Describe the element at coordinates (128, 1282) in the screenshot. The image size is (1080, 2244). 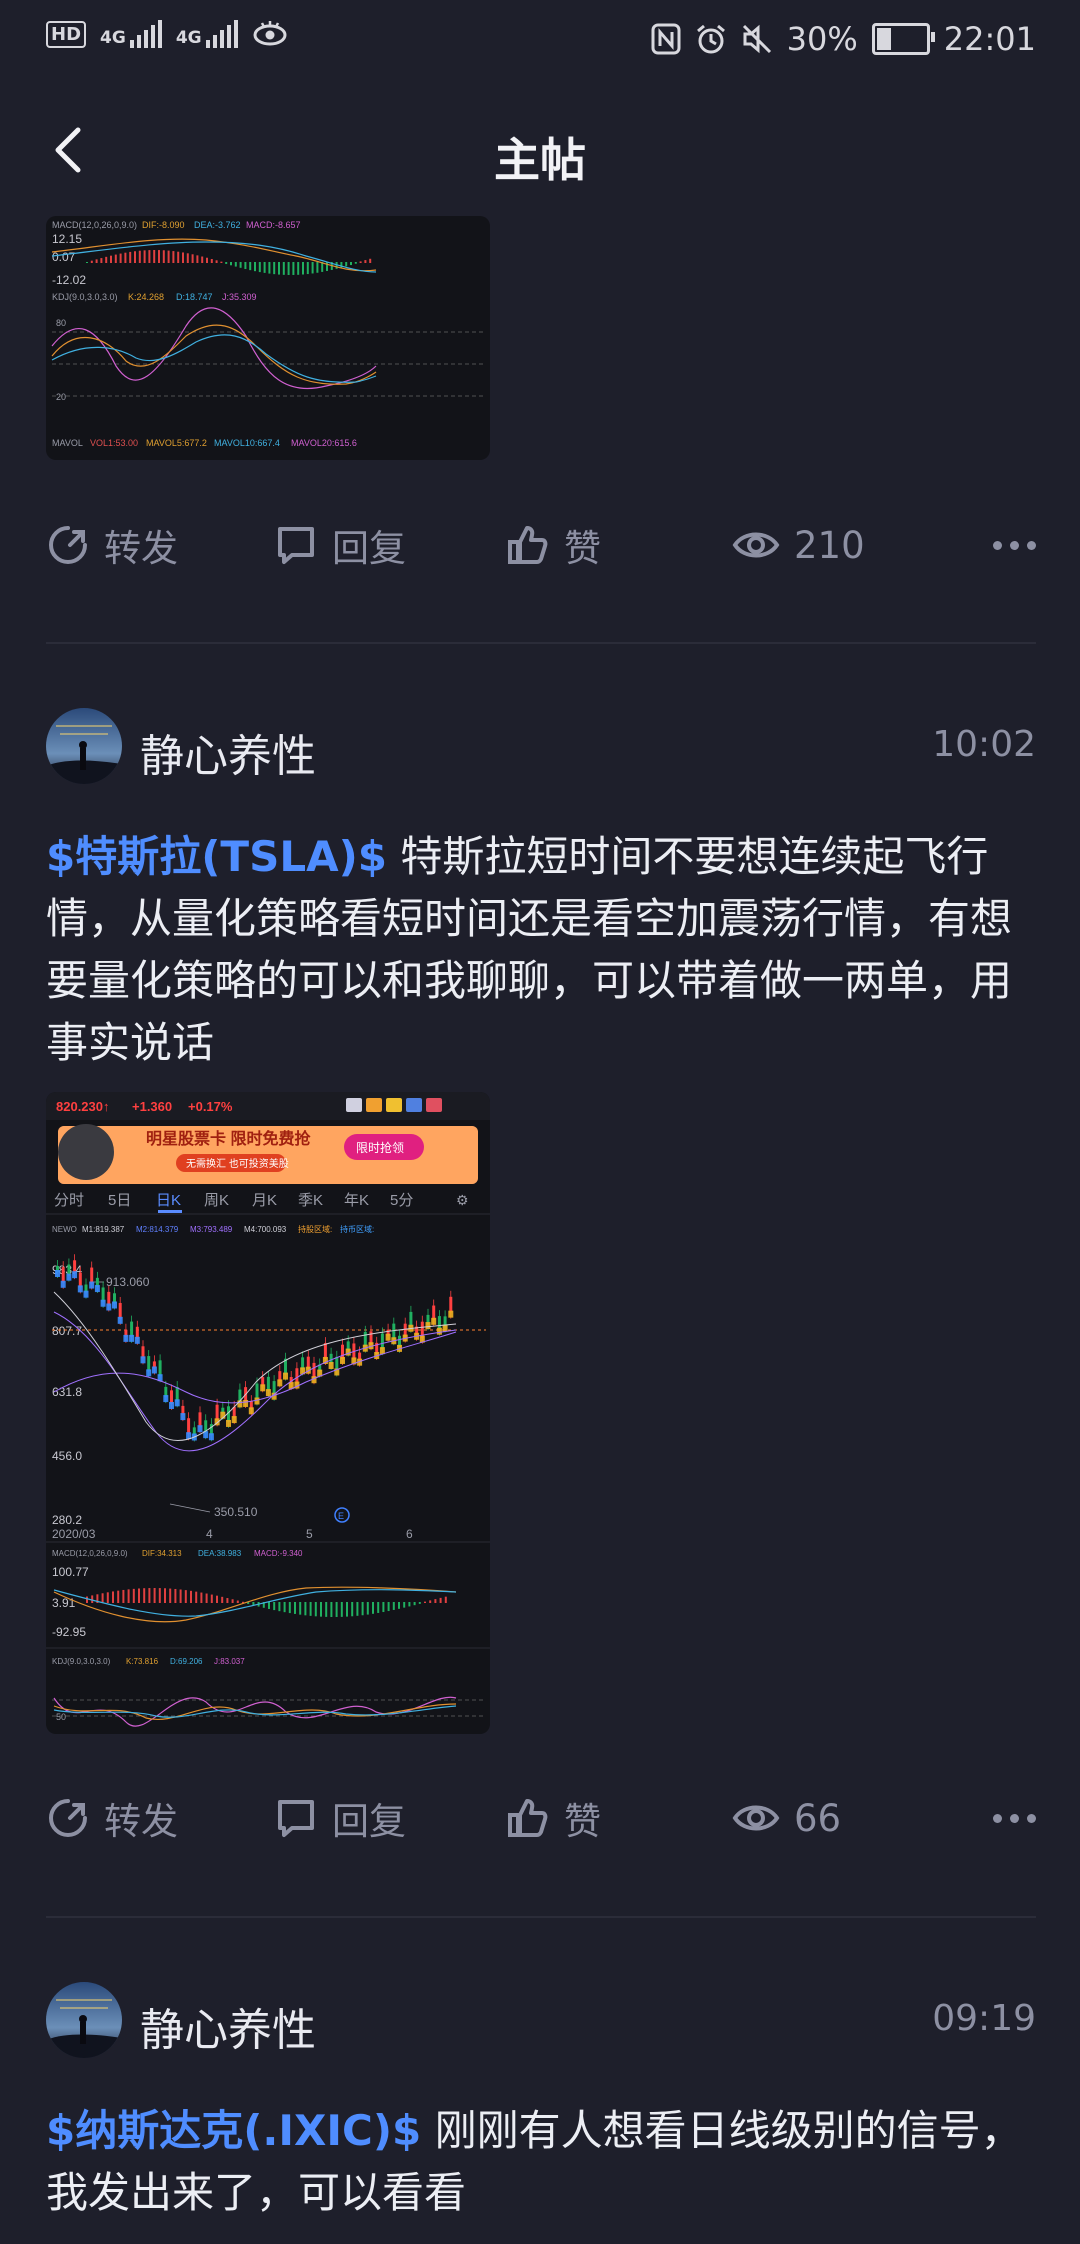
I see `high-label: 913.060` at that location.